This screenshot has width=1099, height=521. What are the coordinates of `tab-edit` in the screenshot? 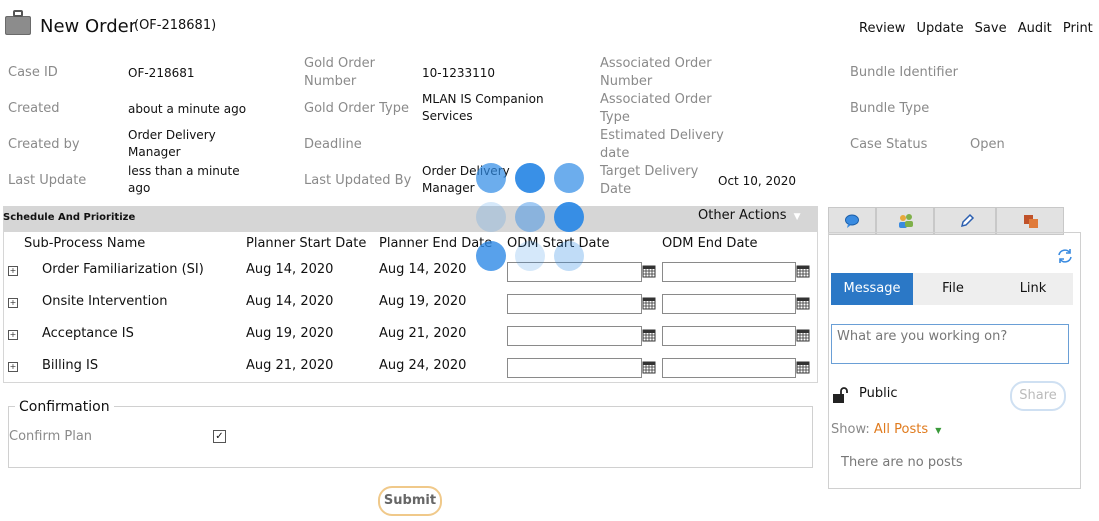 It's located at (965, 221).